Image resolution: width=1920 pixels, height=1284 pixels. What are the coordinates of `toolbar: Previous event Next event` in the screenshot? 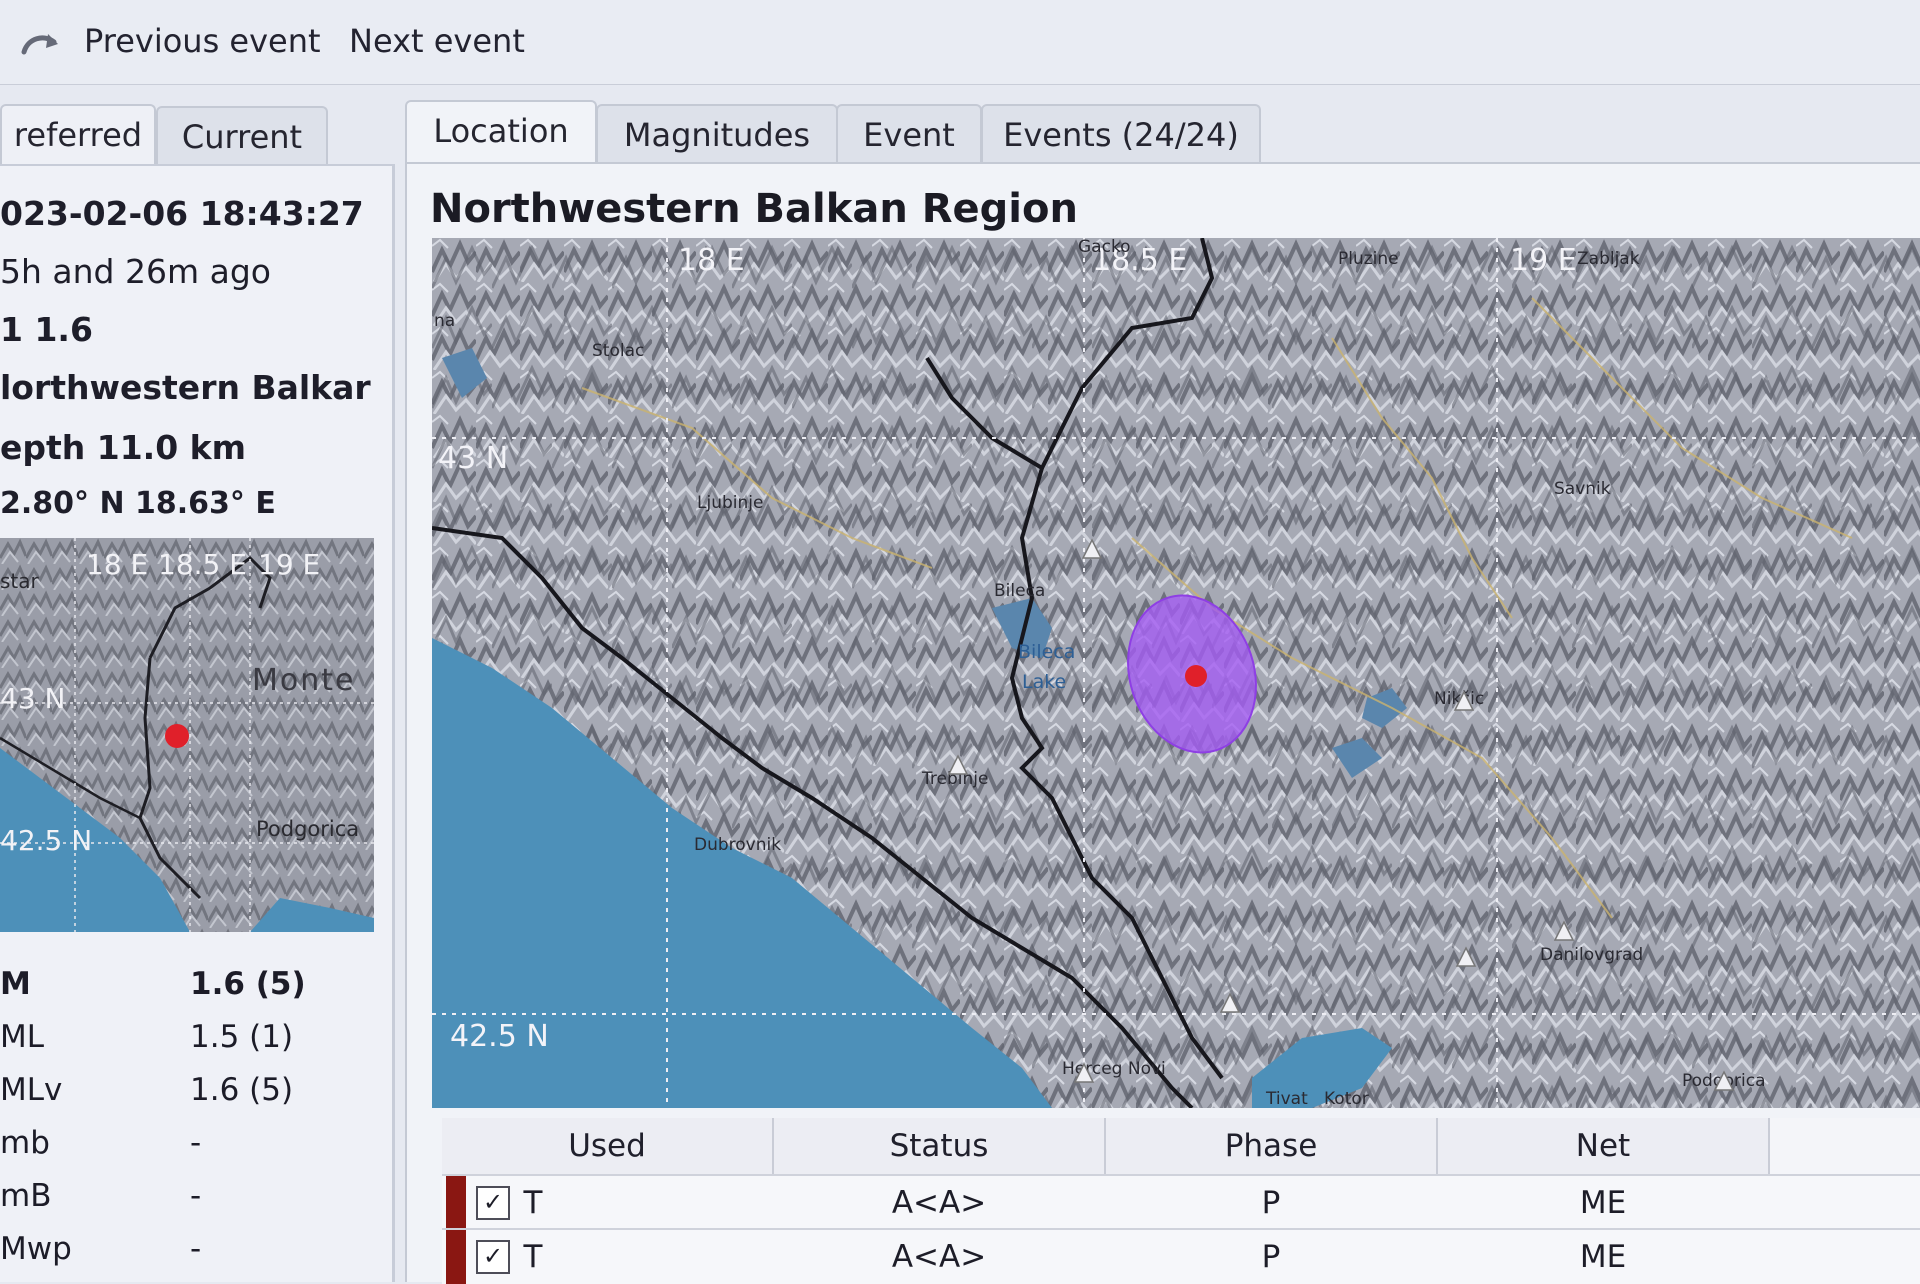 It's located at (960, 42).